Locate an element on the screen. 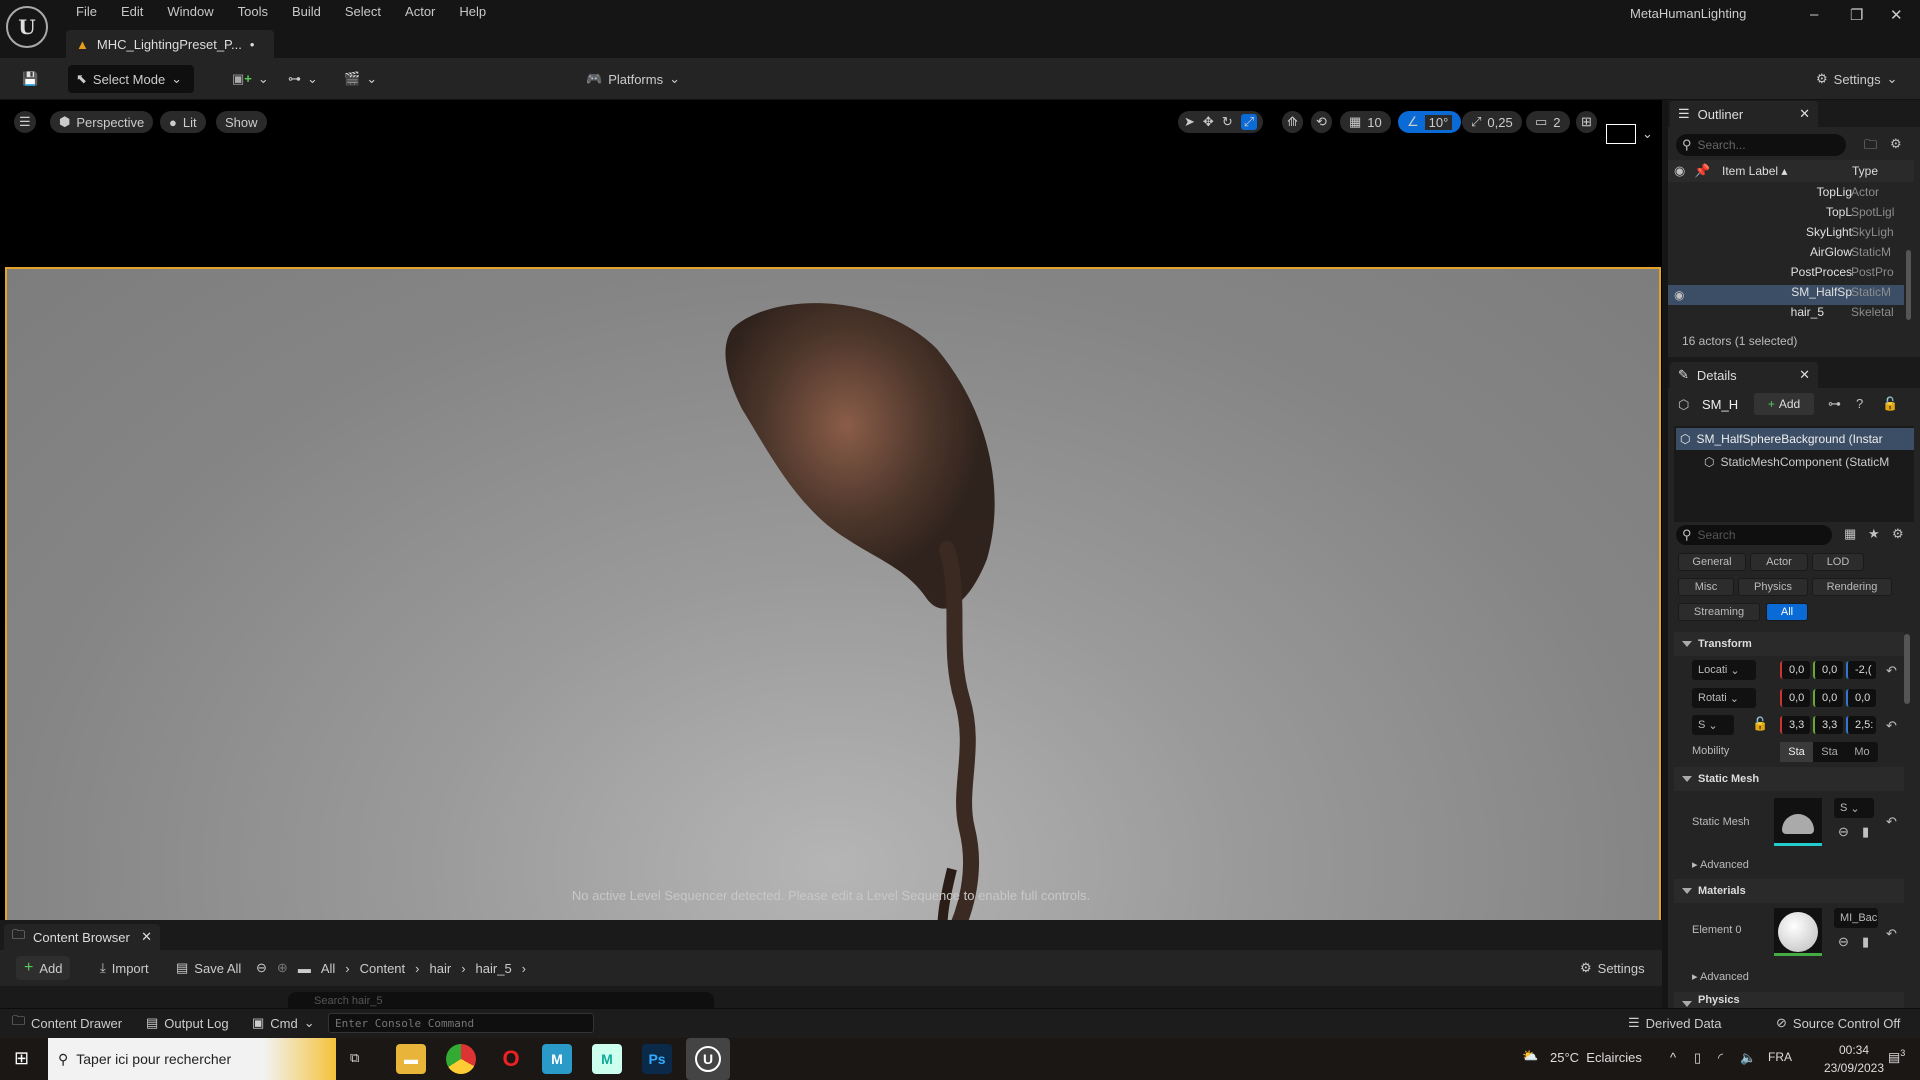  show-button: Show is located at coordinates (241, 122).